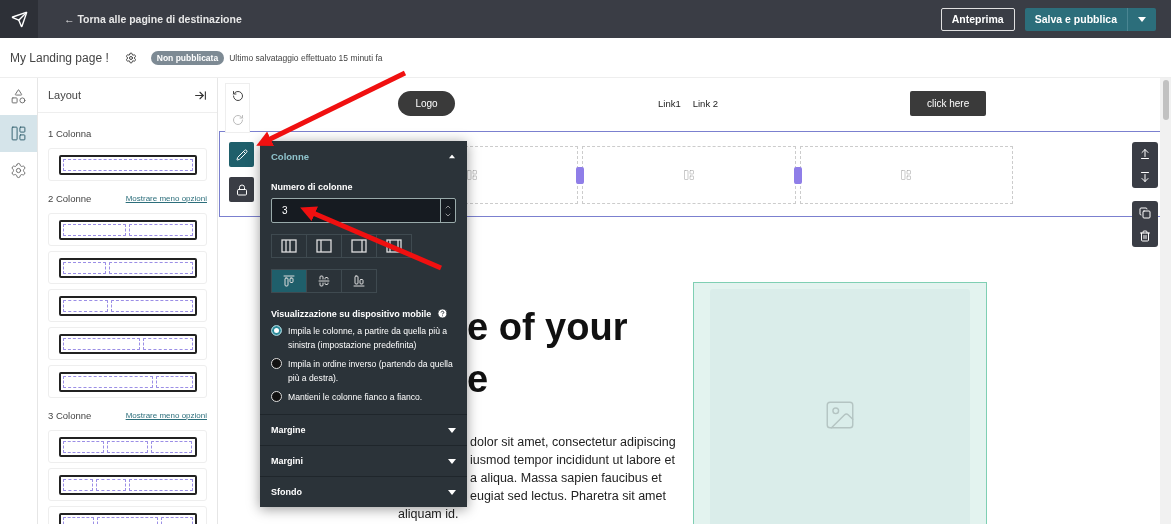 This screenshot has height=524, width=1171. I want to click on copy-icon, so click(1145, 212).